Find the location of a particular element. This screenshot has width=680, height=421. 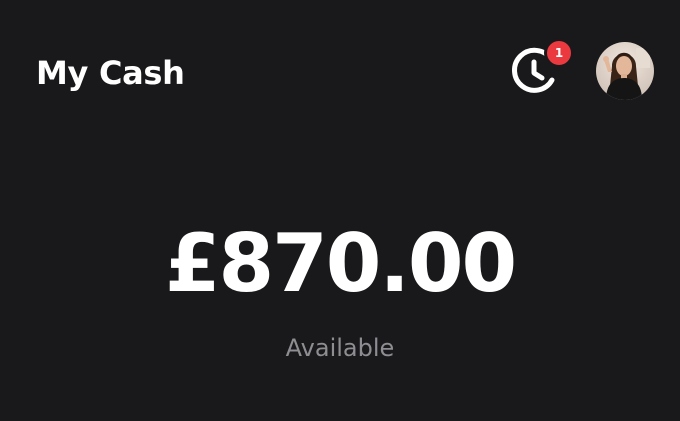

avatar is located at coordinates (625, 71).